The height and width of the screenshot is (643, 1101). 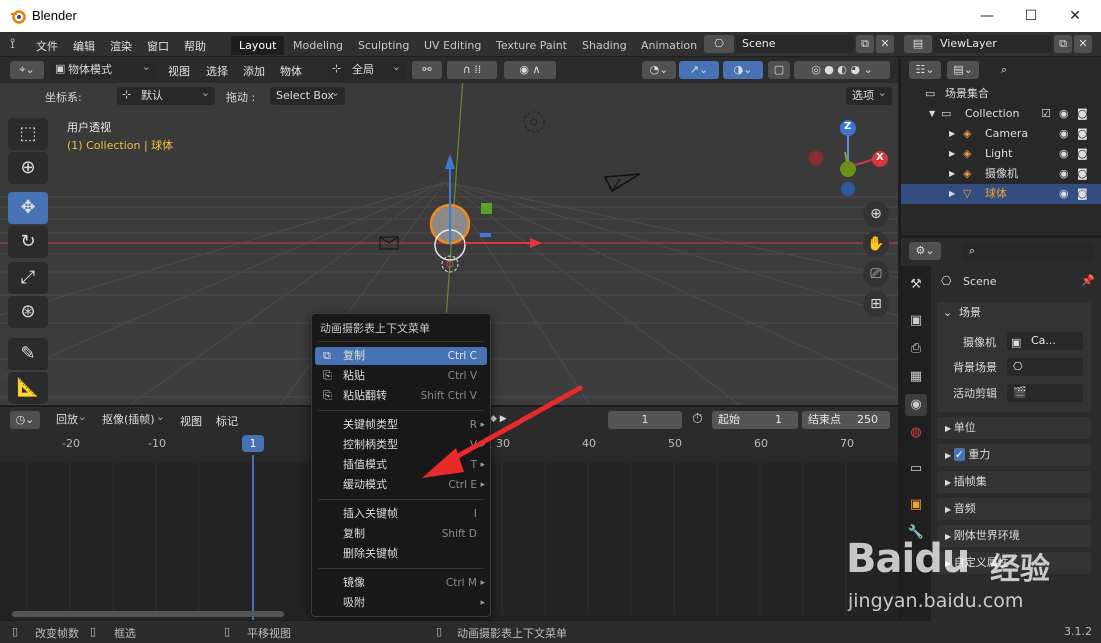 I want to click on scene-panel-title: 场景, so click(x=970, y=313).